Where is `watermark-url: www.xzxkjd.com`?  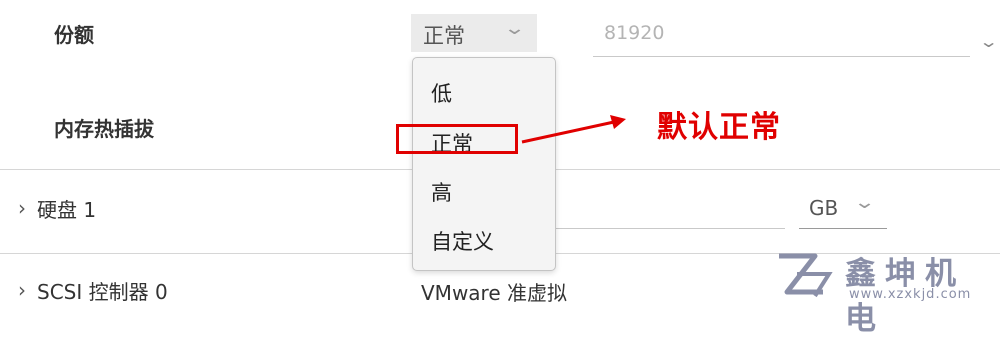 watermark-url: www.xzxkjd.com is located at coordinates (910, 294).